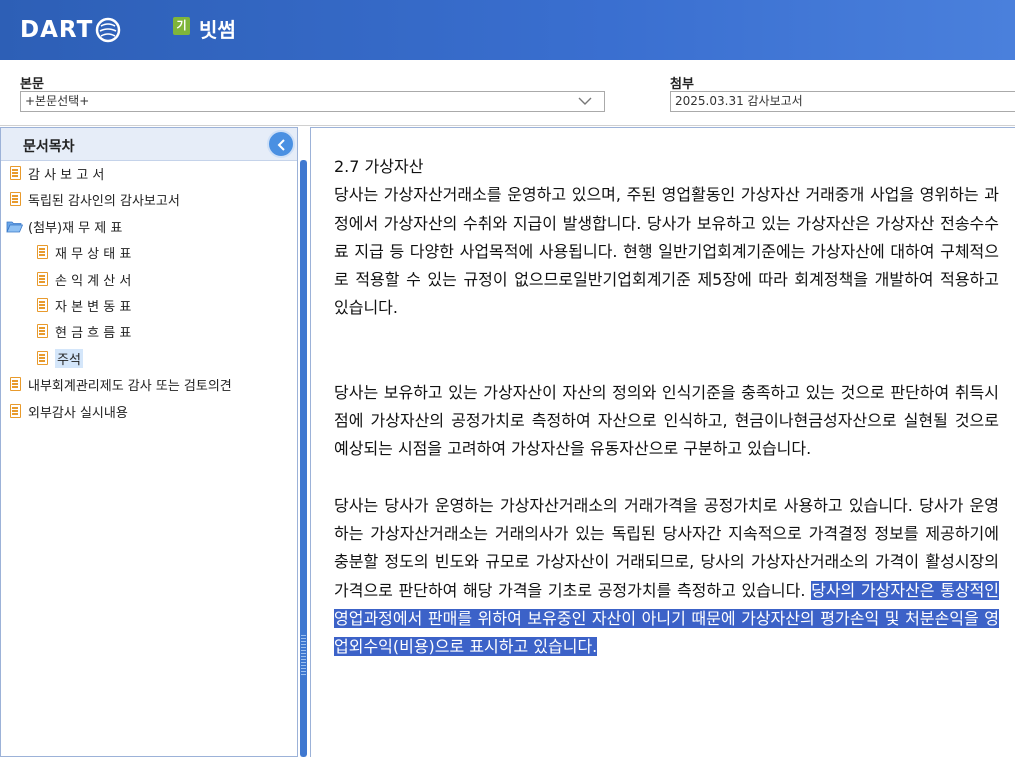 The width and height of the screenshot is (1015, 757). I want to click on logo-text: DART, so click(57, 30).